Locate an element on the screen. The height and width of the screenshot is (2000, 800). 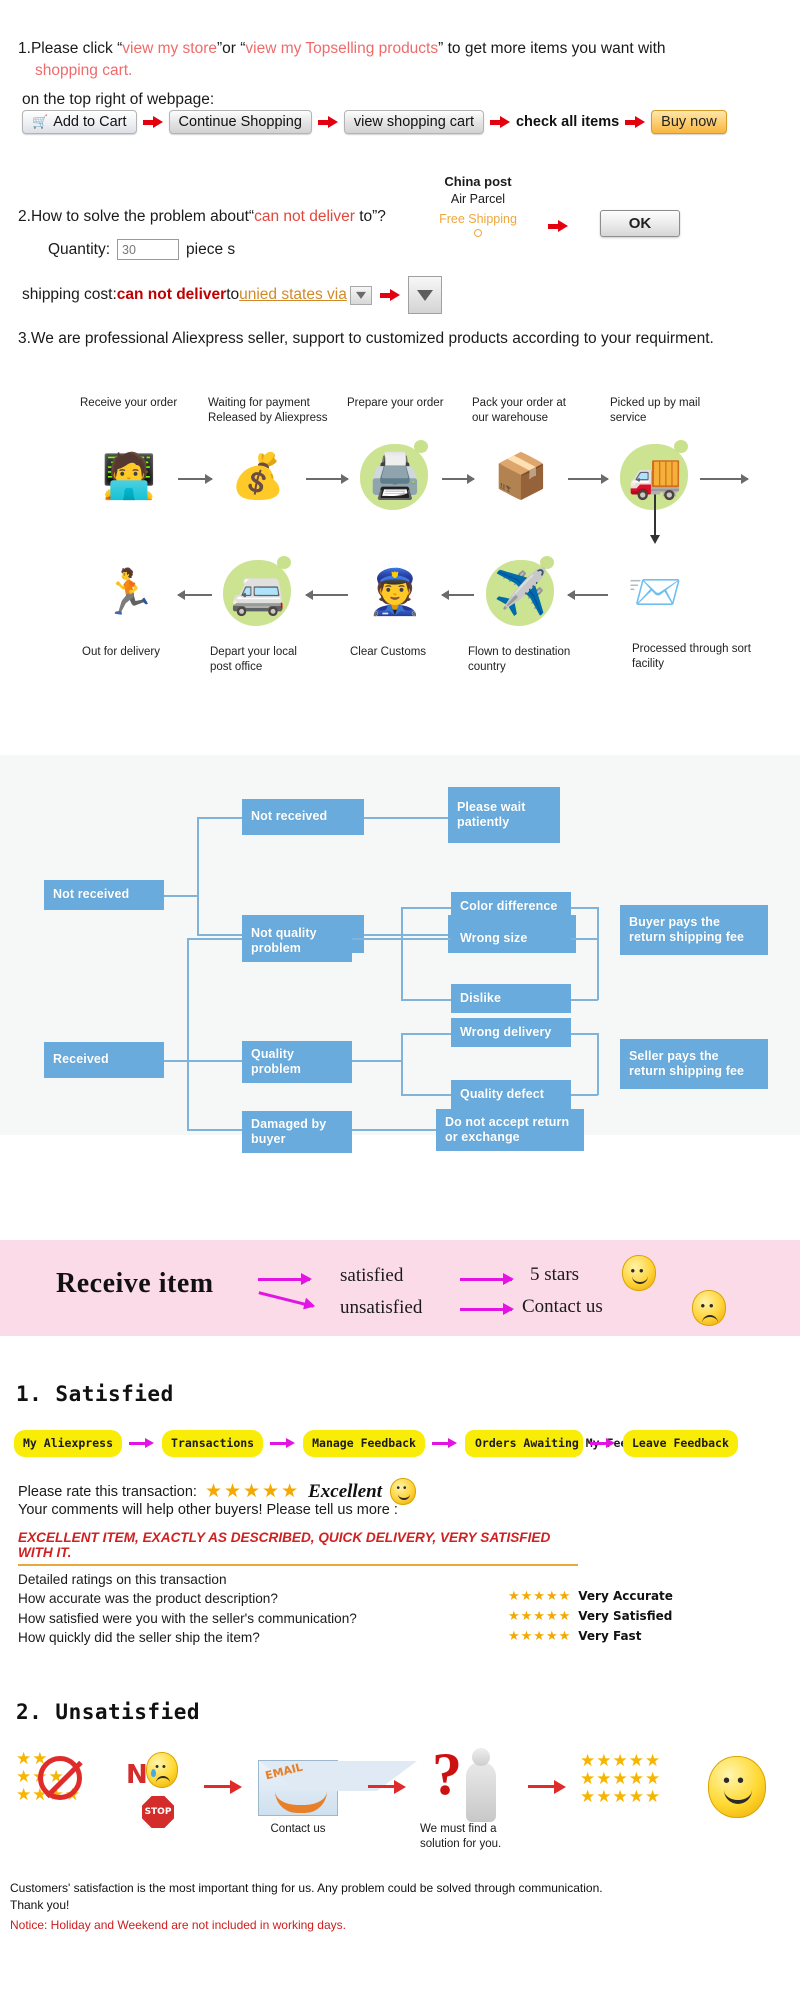
big-happy-smiley-icon: •• is located at coordinates (737, 1787).